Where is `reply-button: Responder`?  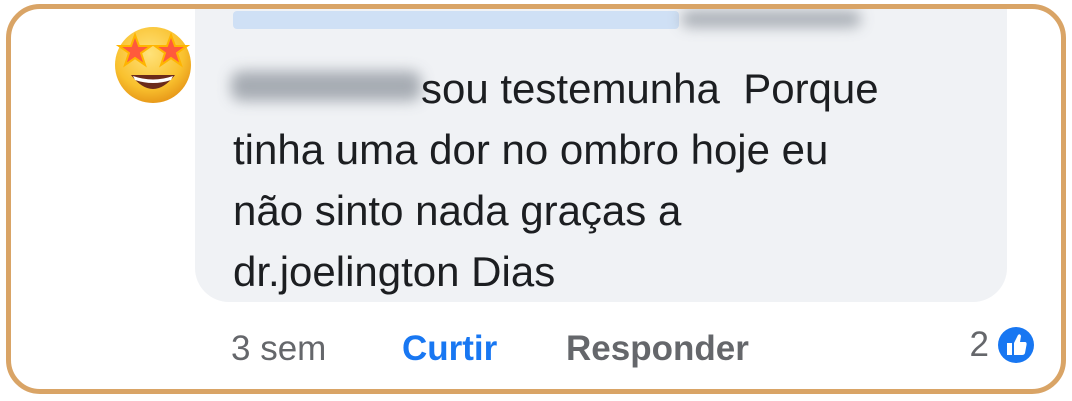 reply-button: Responder is located at coordinates (657, 349).